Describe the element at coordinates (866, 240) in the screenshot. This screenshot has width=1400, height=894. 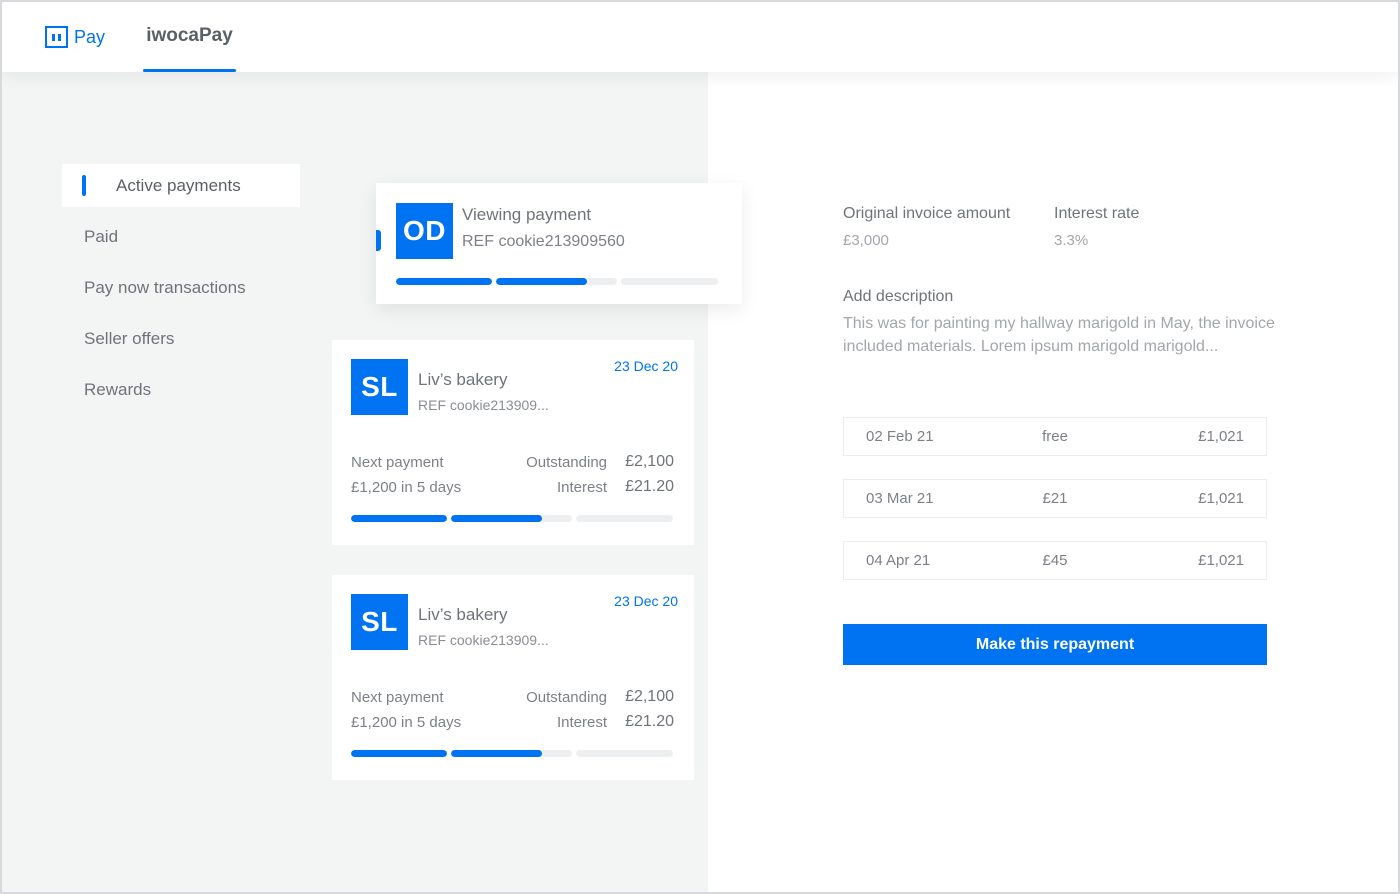
I see `invoice-amount-value: £3,000` at that location.